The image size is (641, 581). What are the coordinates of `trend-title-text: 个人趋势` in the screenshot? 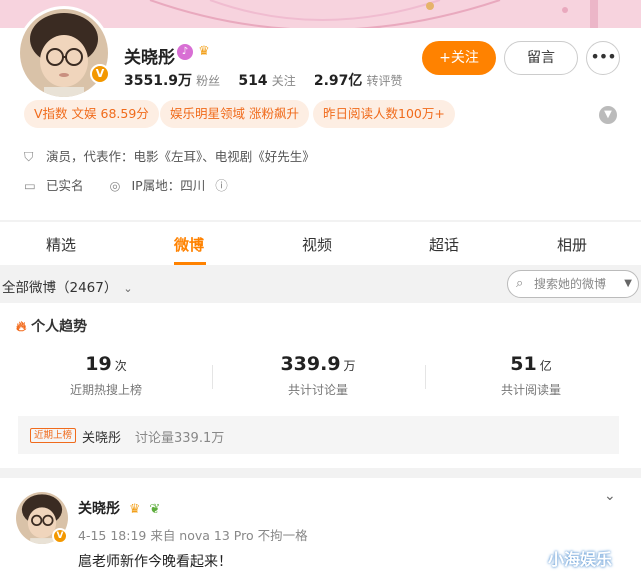 It's located at (59, 327).